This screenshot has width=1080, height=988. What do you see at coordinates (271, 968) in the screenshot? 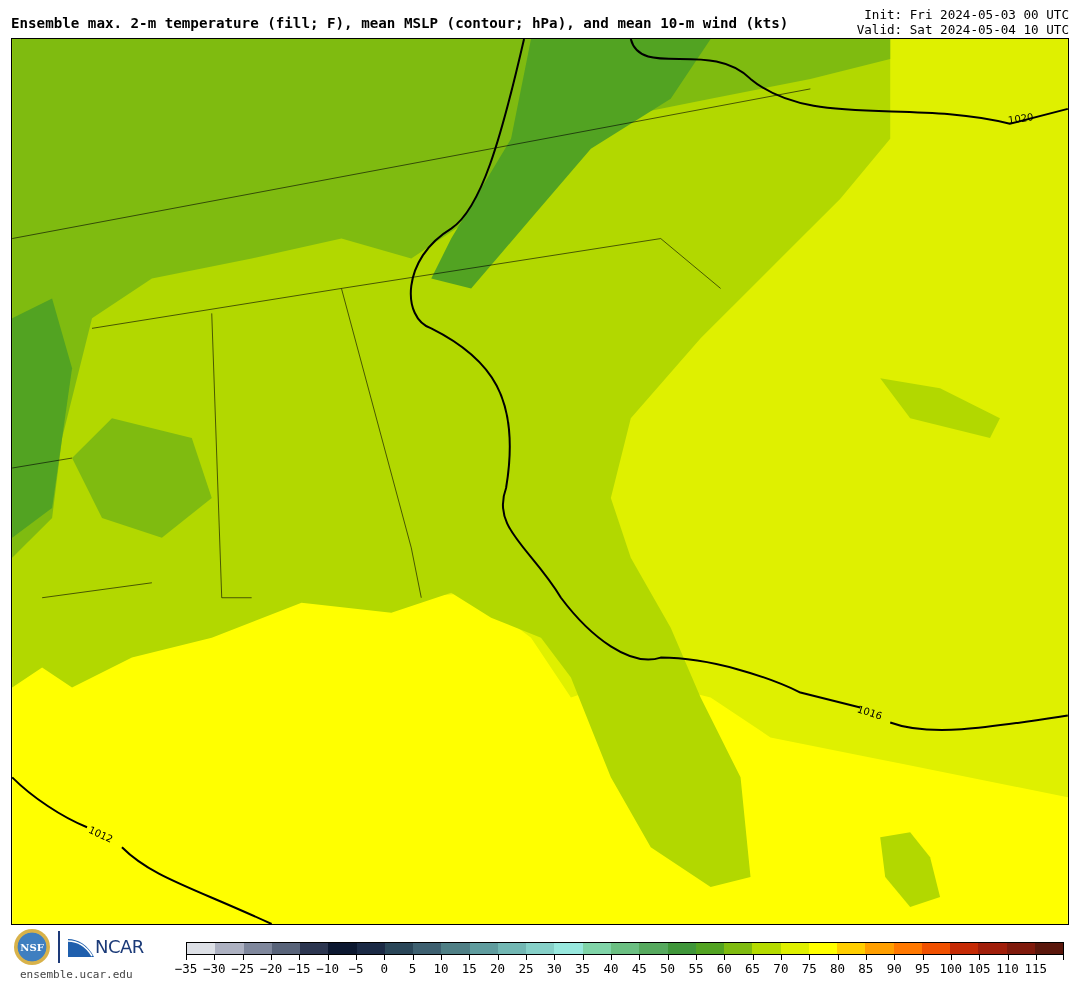
I see `scale-label: −20` at bounding box center [271, 968].